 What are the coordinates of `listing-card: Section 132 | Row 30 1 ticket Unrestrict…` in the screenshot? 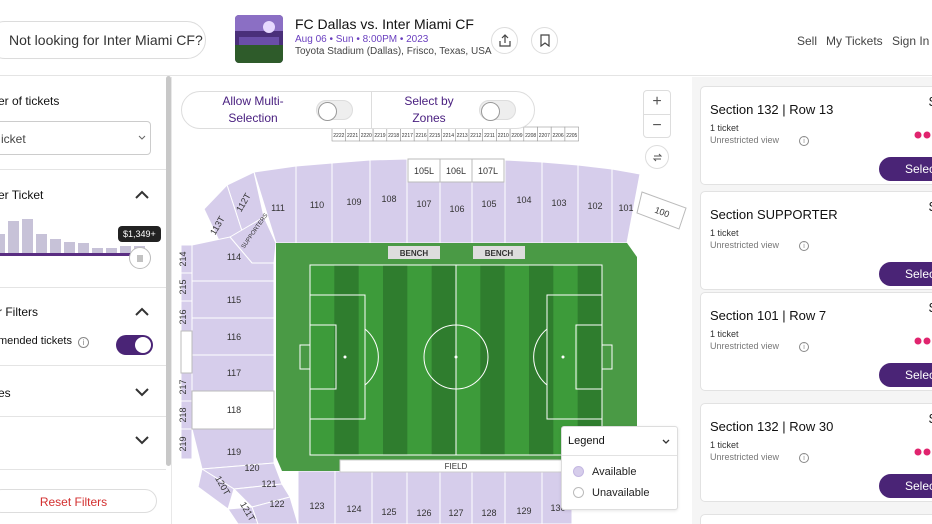 It's located at (816, 452).